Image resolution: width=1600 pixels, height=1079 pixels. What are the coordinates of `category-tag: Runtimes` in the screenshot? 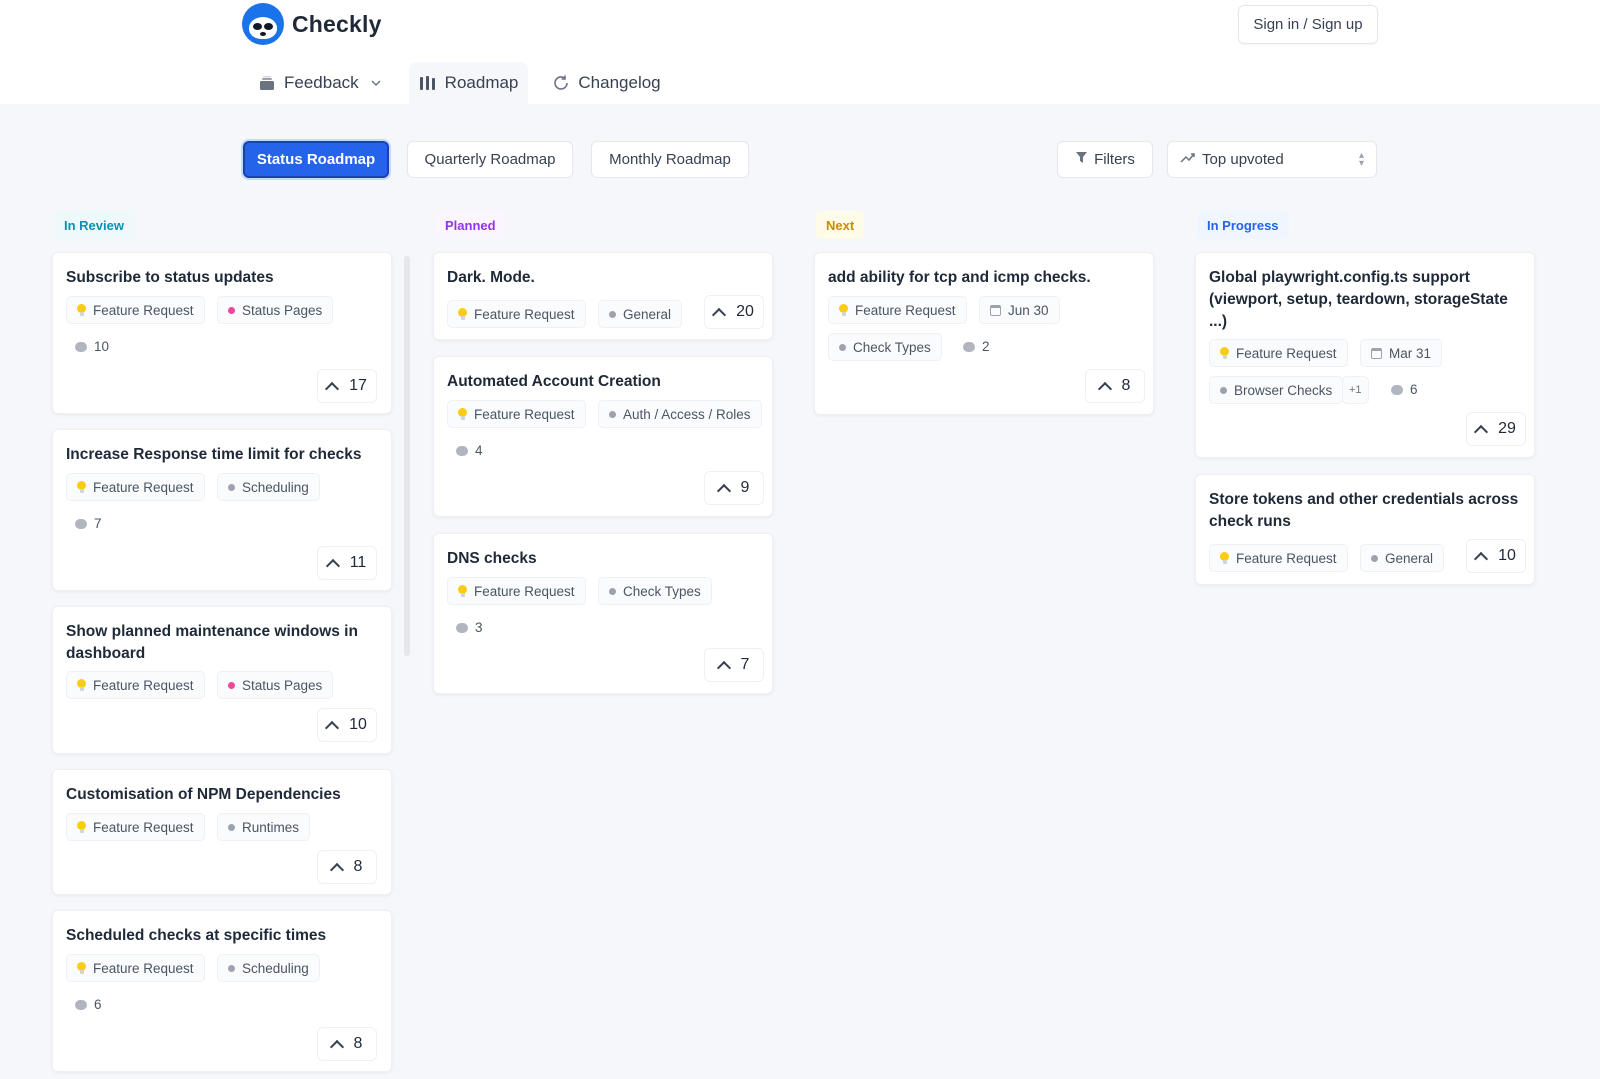 It's located at (264, 827).